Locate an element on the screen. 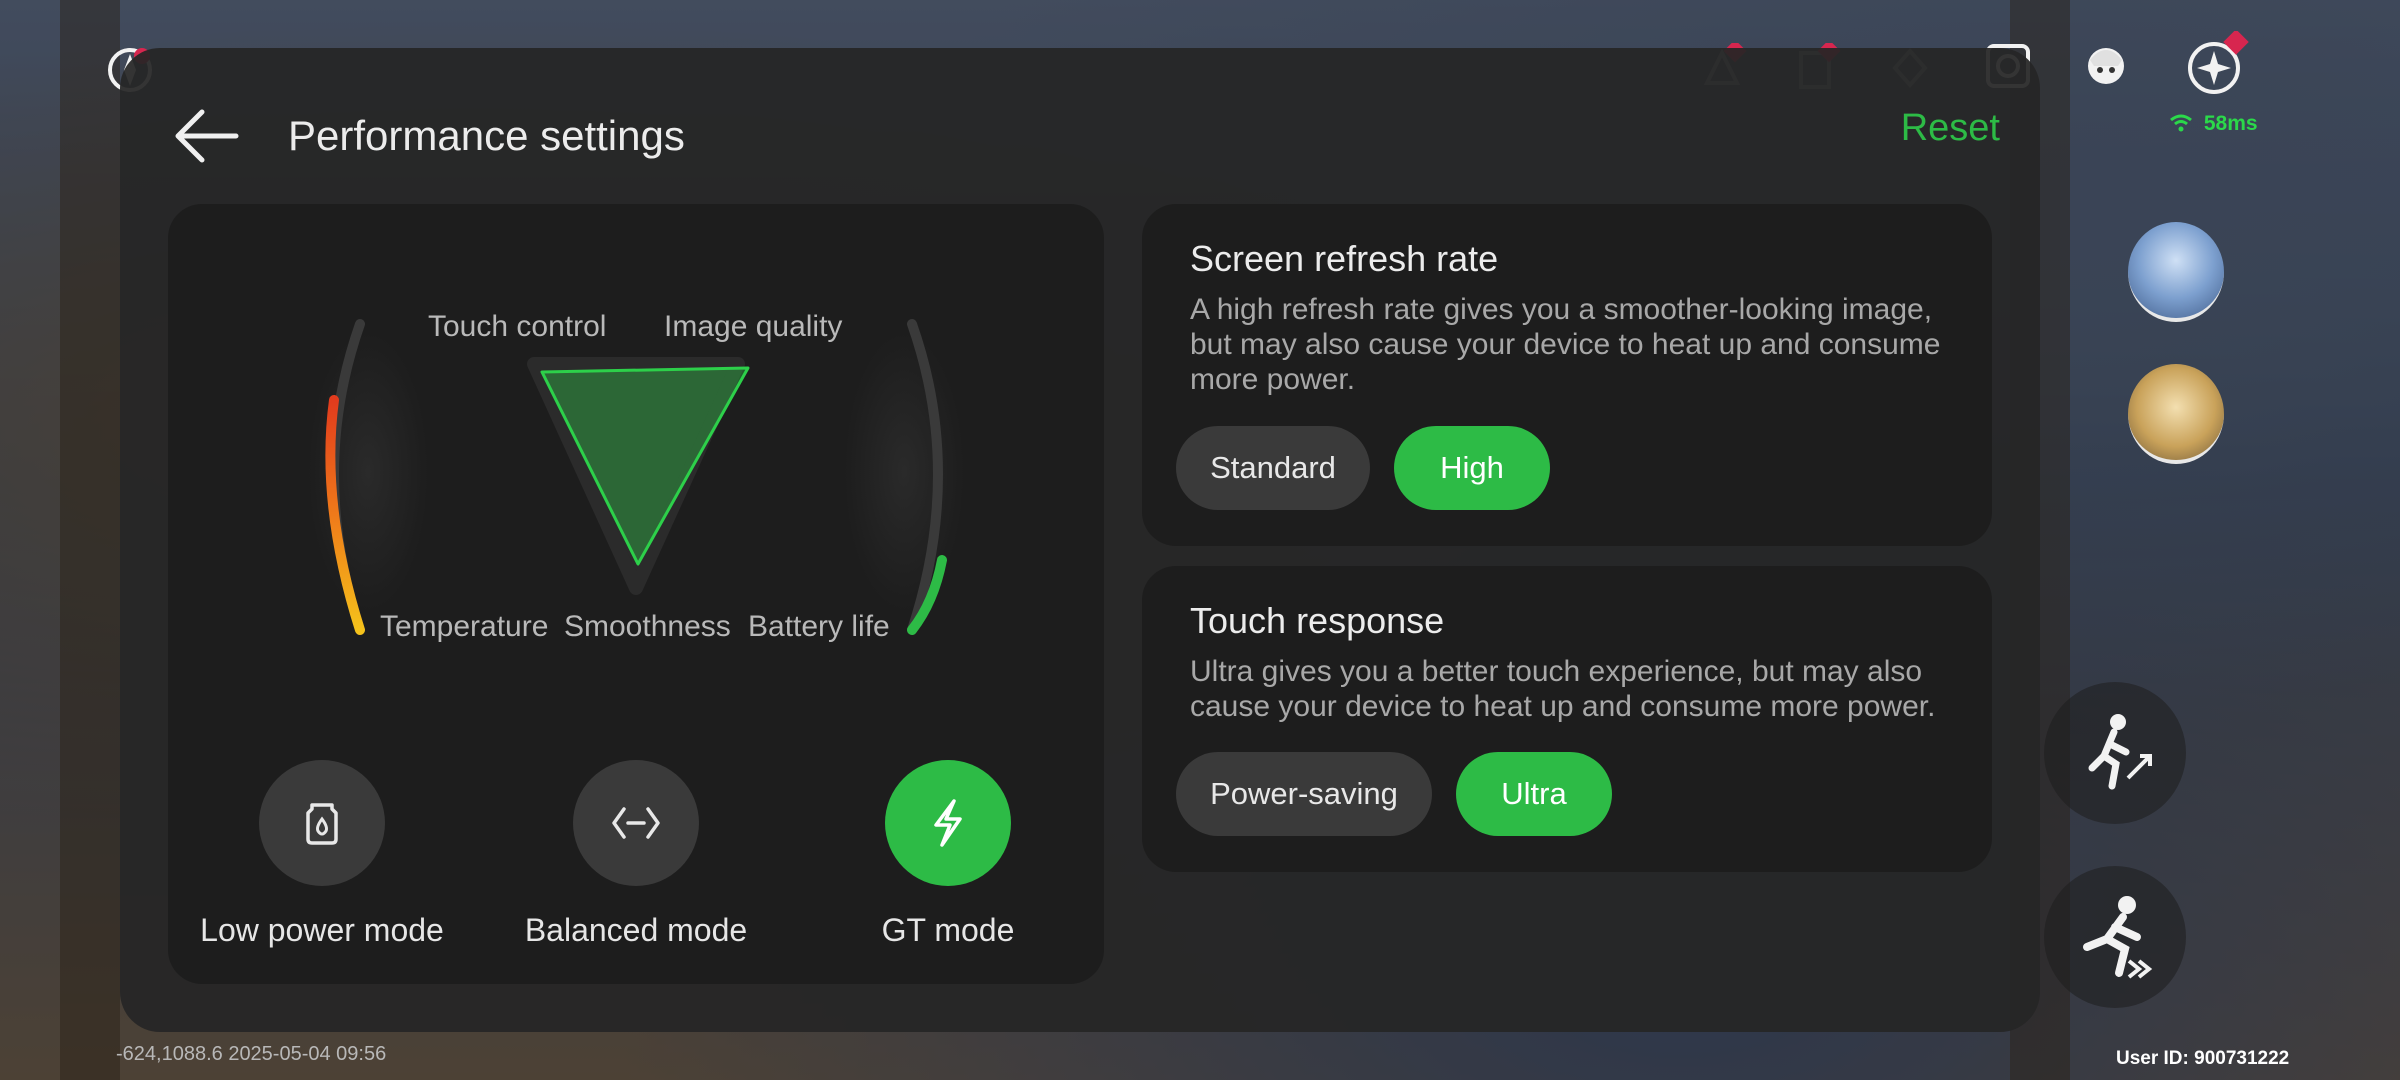 Image resolution: width=2400 pixels, height=1080 pixels. low-power-mode-label: Low power mode is located at coordinates (322, 930).